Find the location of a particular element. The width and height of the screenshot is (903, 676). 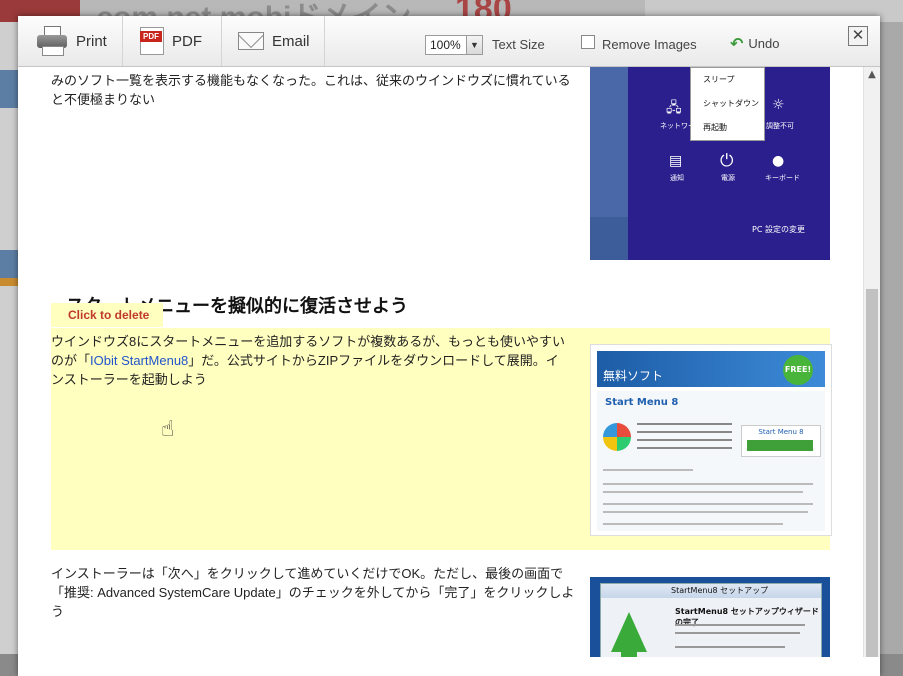

envelope-icon is located at coordinates (251, 41).